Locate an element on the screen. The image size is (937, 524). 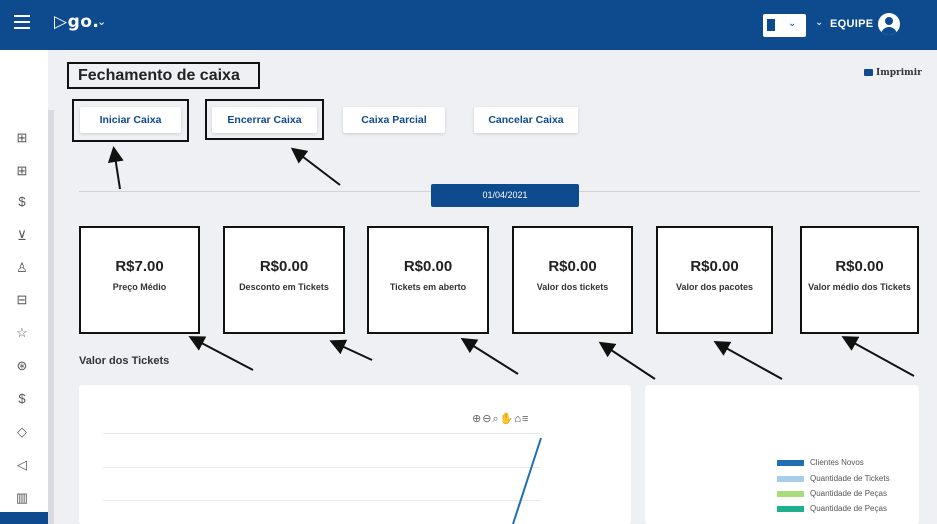
team-menu: EQUIPE is located at coordinates (851, 24).